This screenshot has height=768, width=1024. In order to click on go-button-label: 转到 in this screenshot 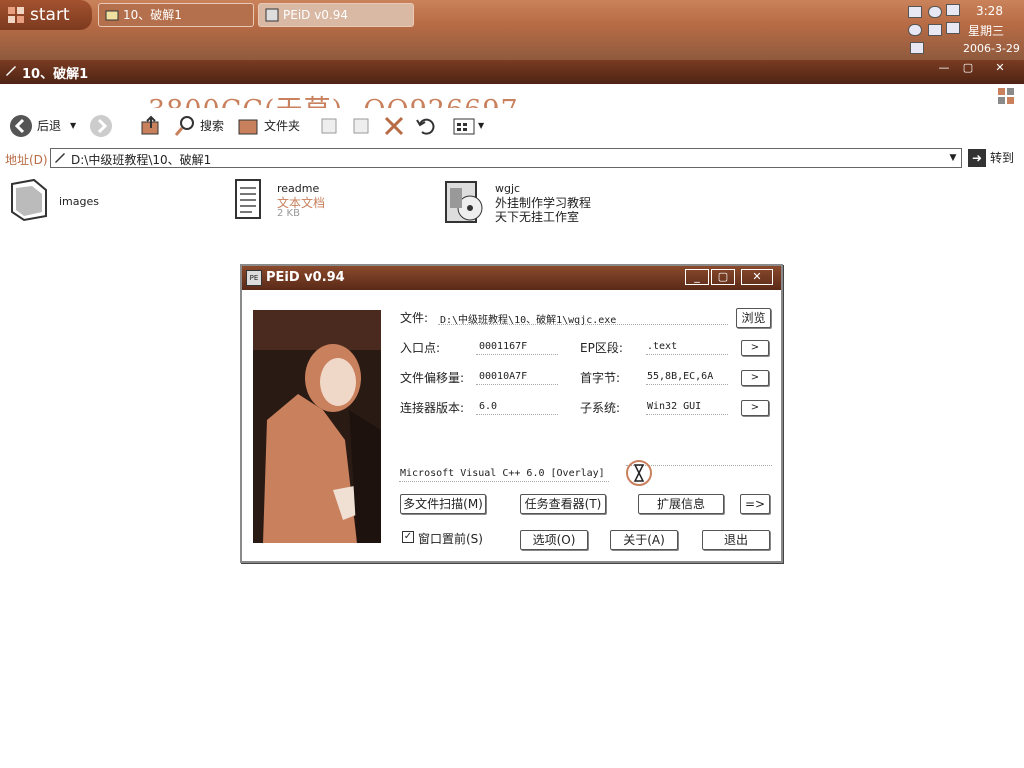, I will do `click(1002, 158)`.